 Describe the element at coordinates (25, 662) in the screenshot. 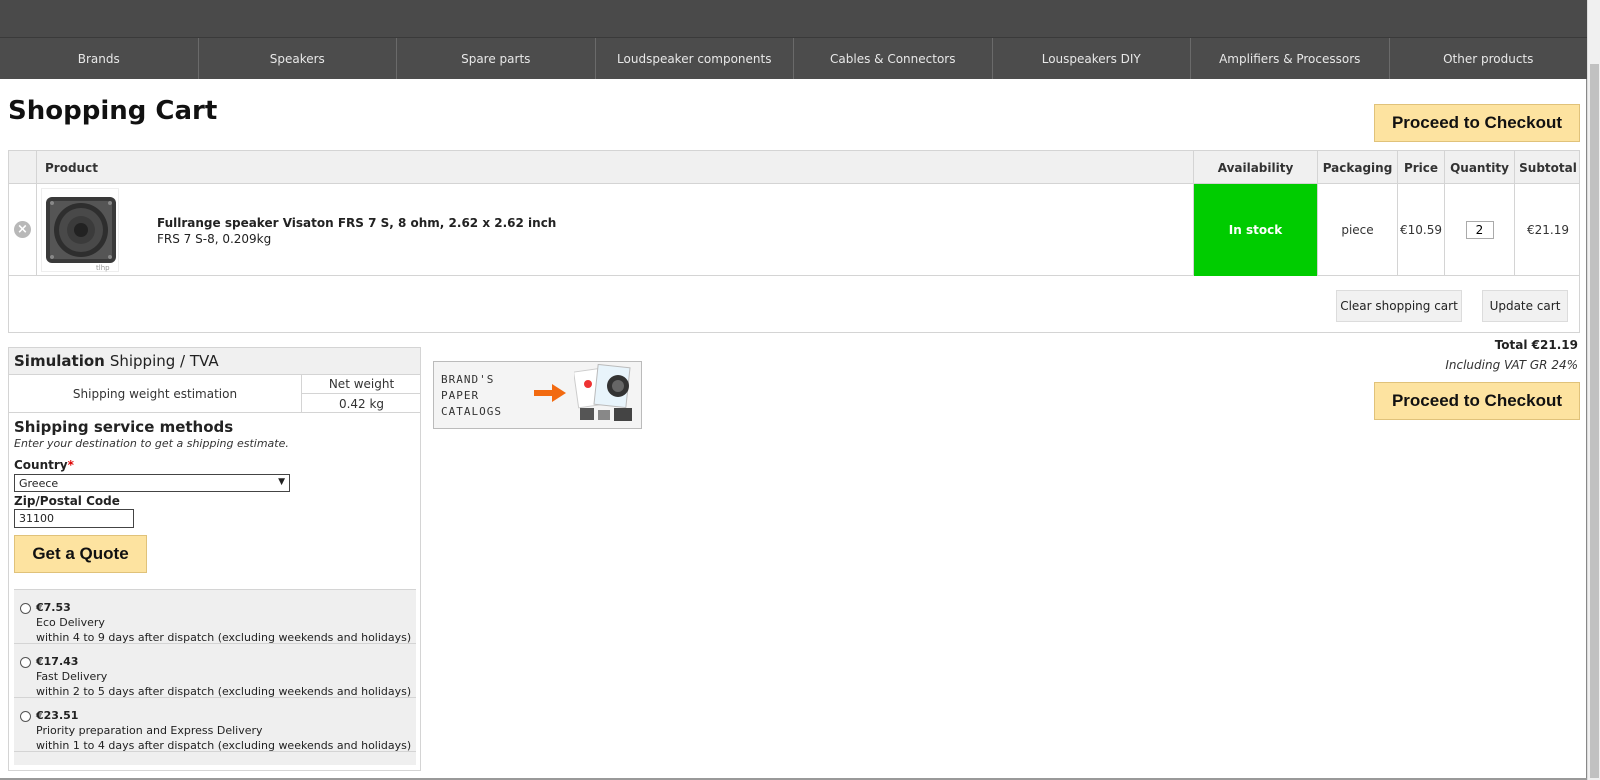

I see `rate-radio-fast` at that location.